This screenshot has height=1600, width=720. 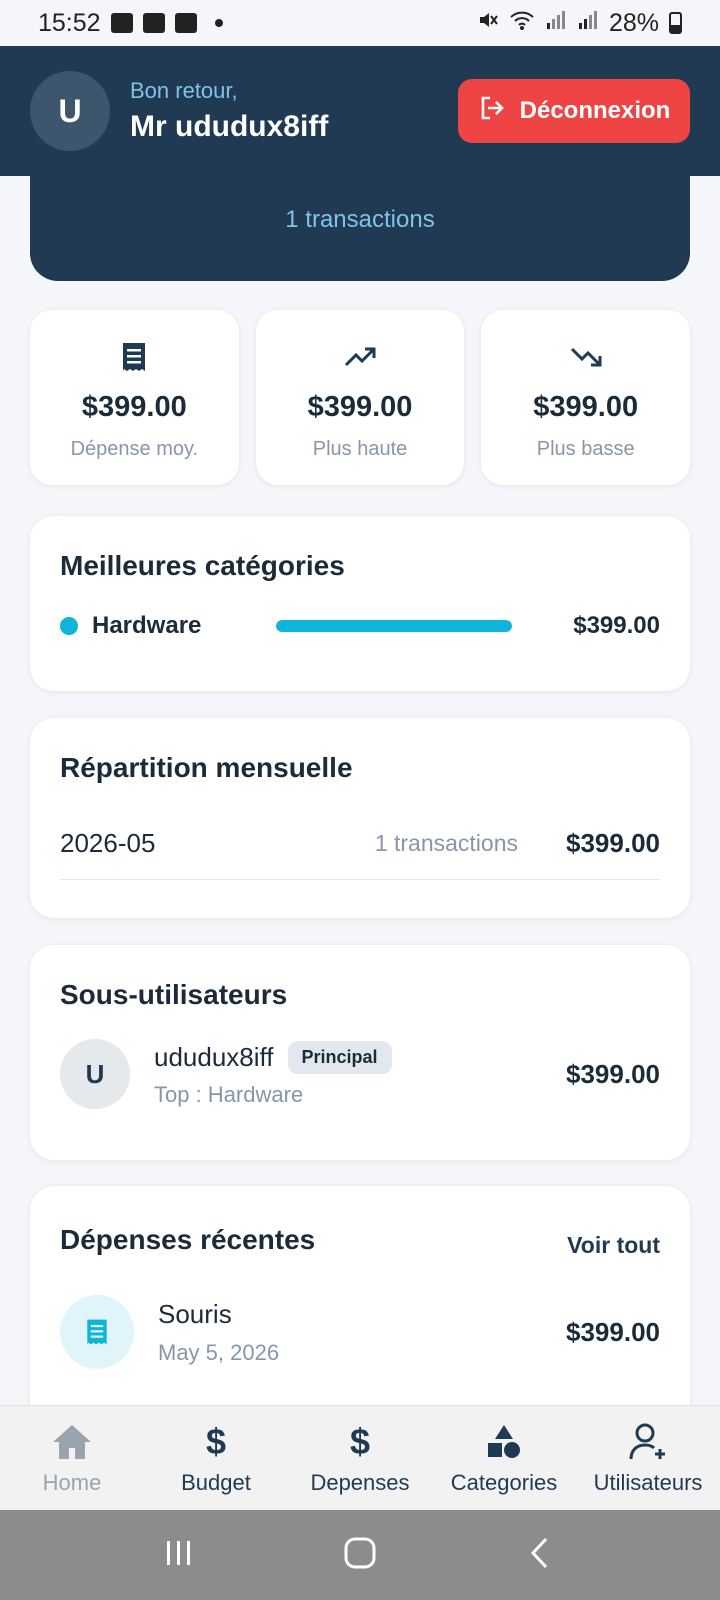 I want to click on nav-item-categories: Categories, so click(x=504, y=1458).